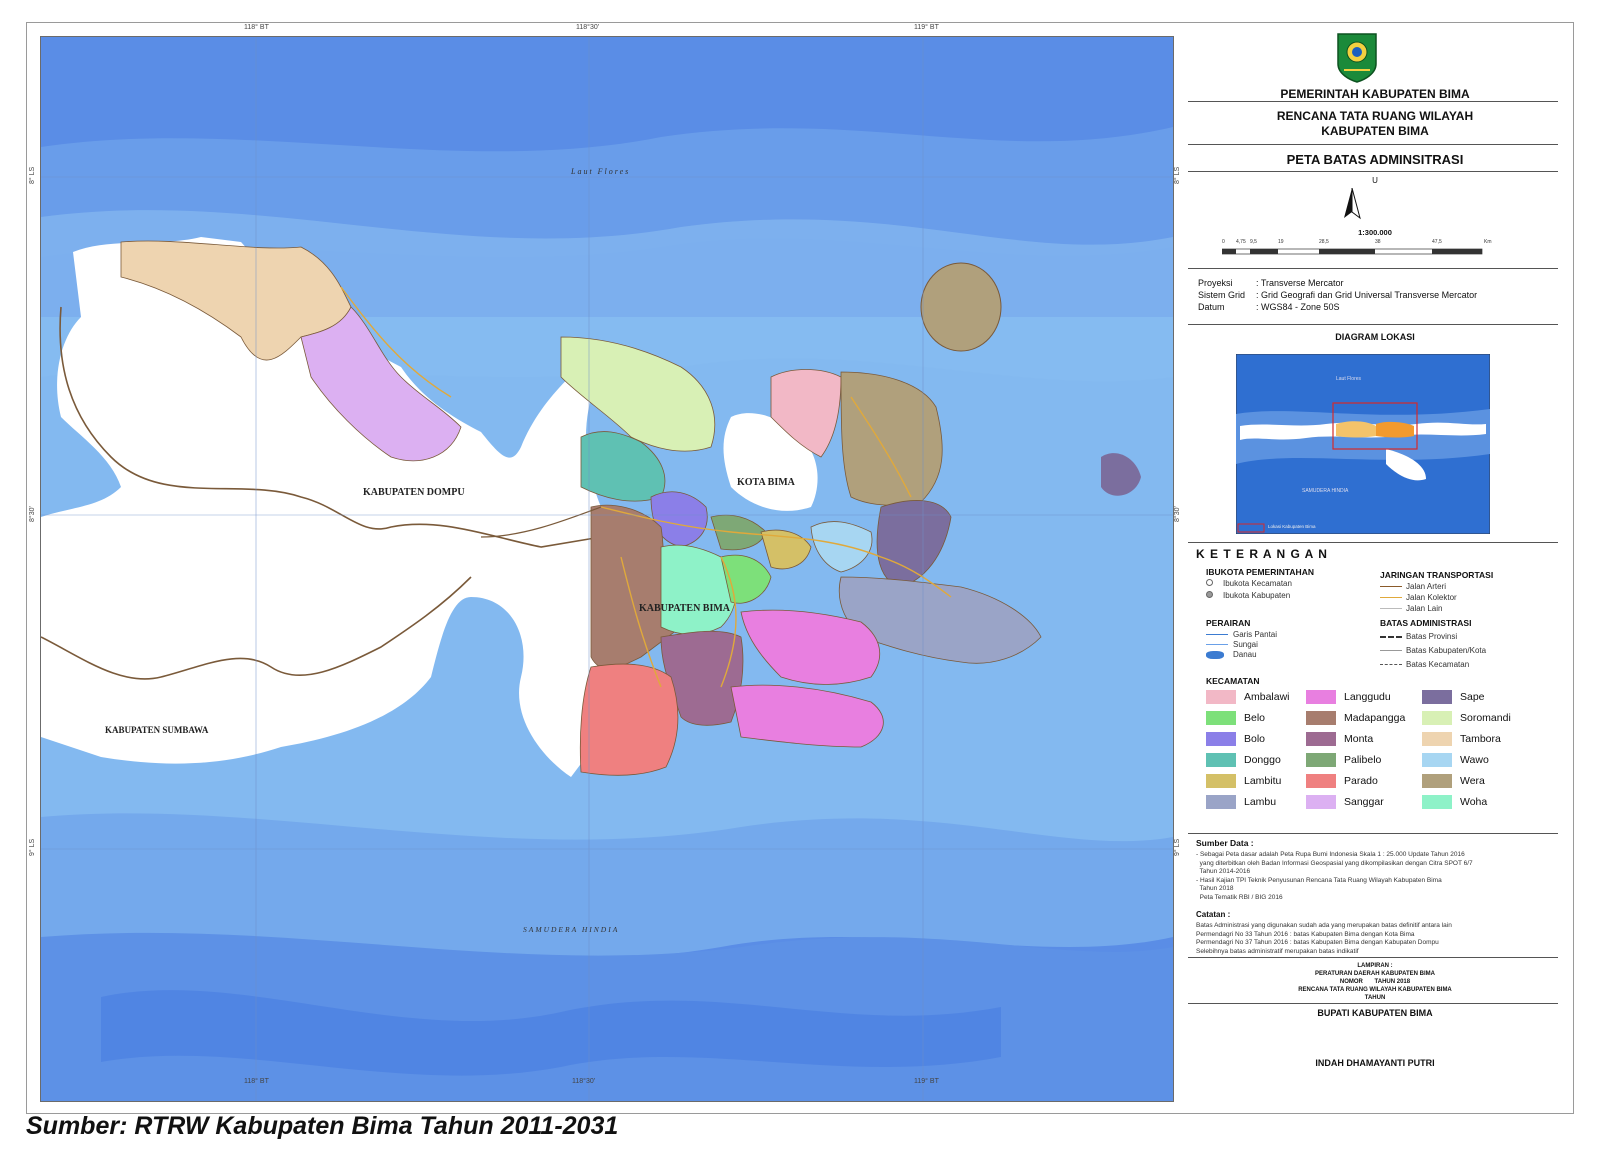 This screenshot has height=1174, width=1600. Describe the element at coordinates (256, 1081) in the screenshot. I see `coord-bottom-118: 118° BT` at that location.